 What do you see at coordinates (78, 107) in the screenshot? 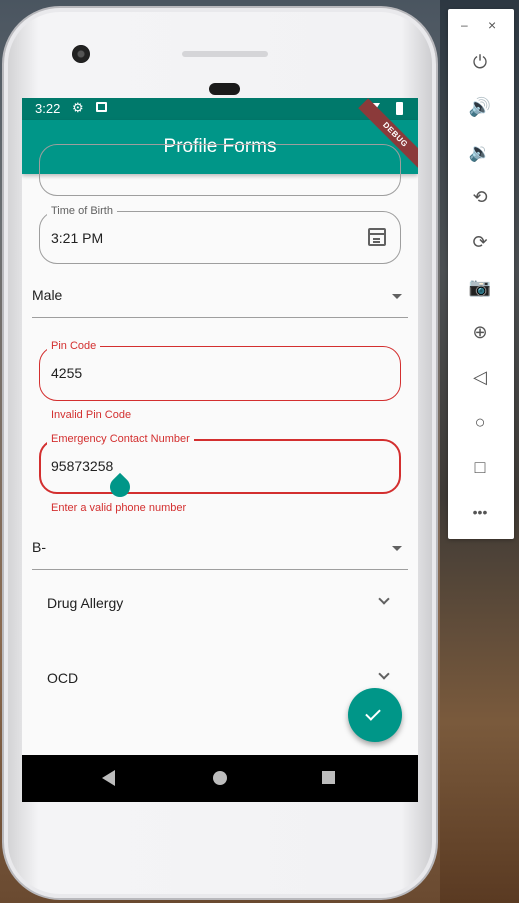
I see `gear-icon: ⚙` at bounding box center [78, 107].